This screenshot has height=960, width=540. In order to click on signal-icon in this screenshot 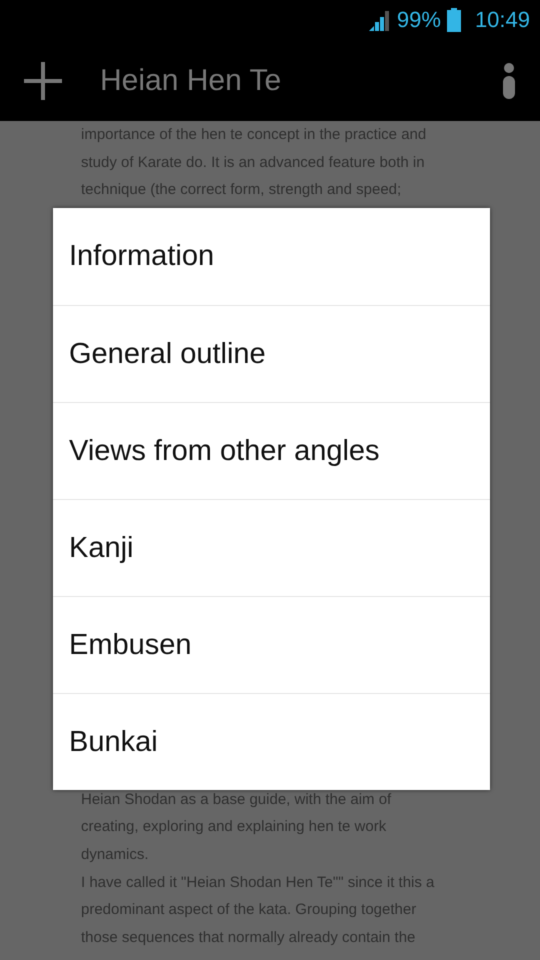, I will do `click(379, 20)`.